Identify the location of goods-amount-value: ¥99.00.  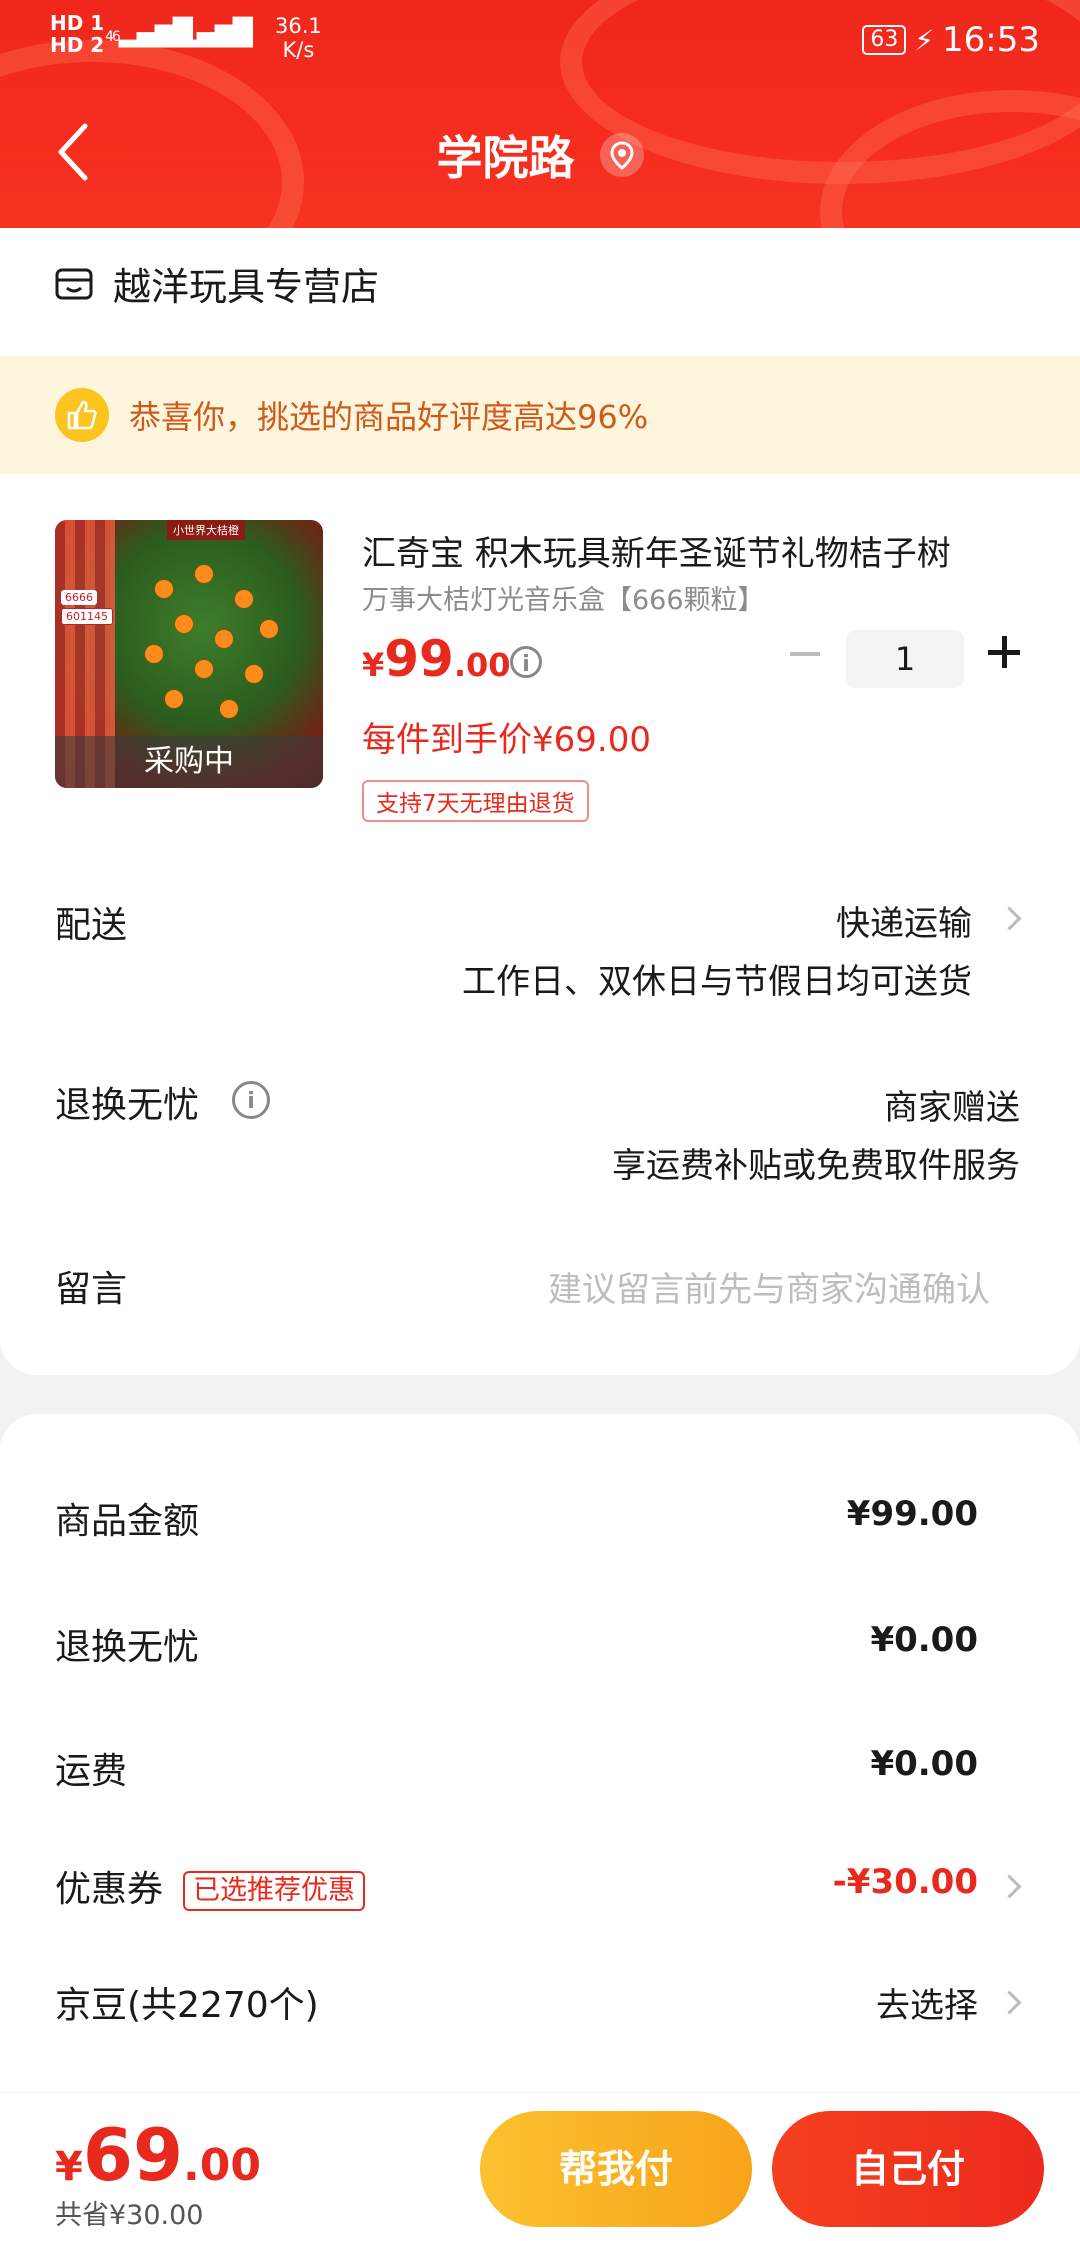
(912, 1514).